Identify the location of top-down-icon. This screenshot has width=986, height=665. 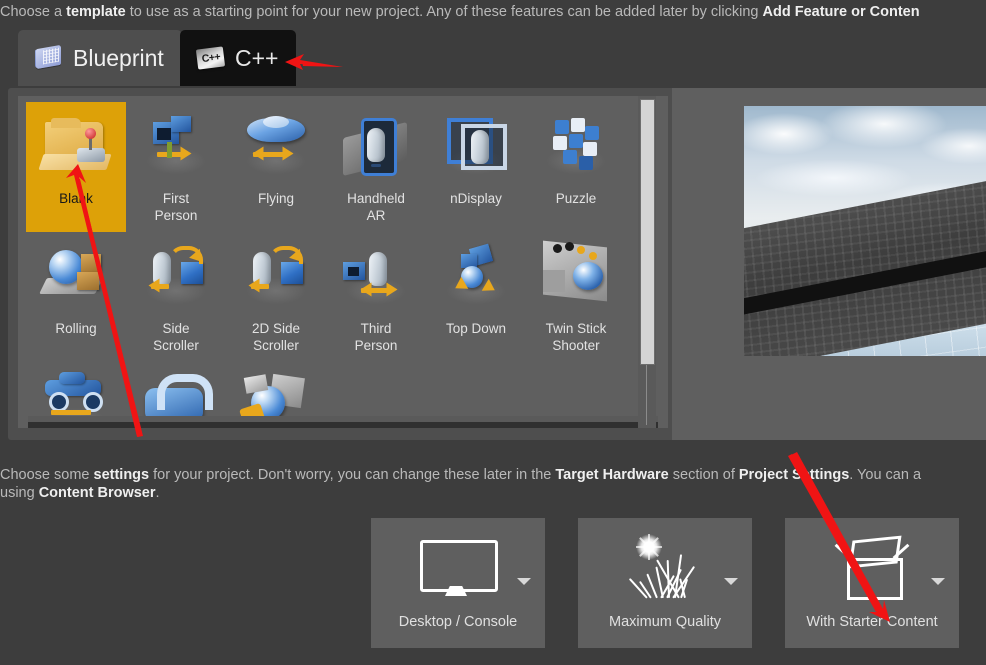
(476, 277).